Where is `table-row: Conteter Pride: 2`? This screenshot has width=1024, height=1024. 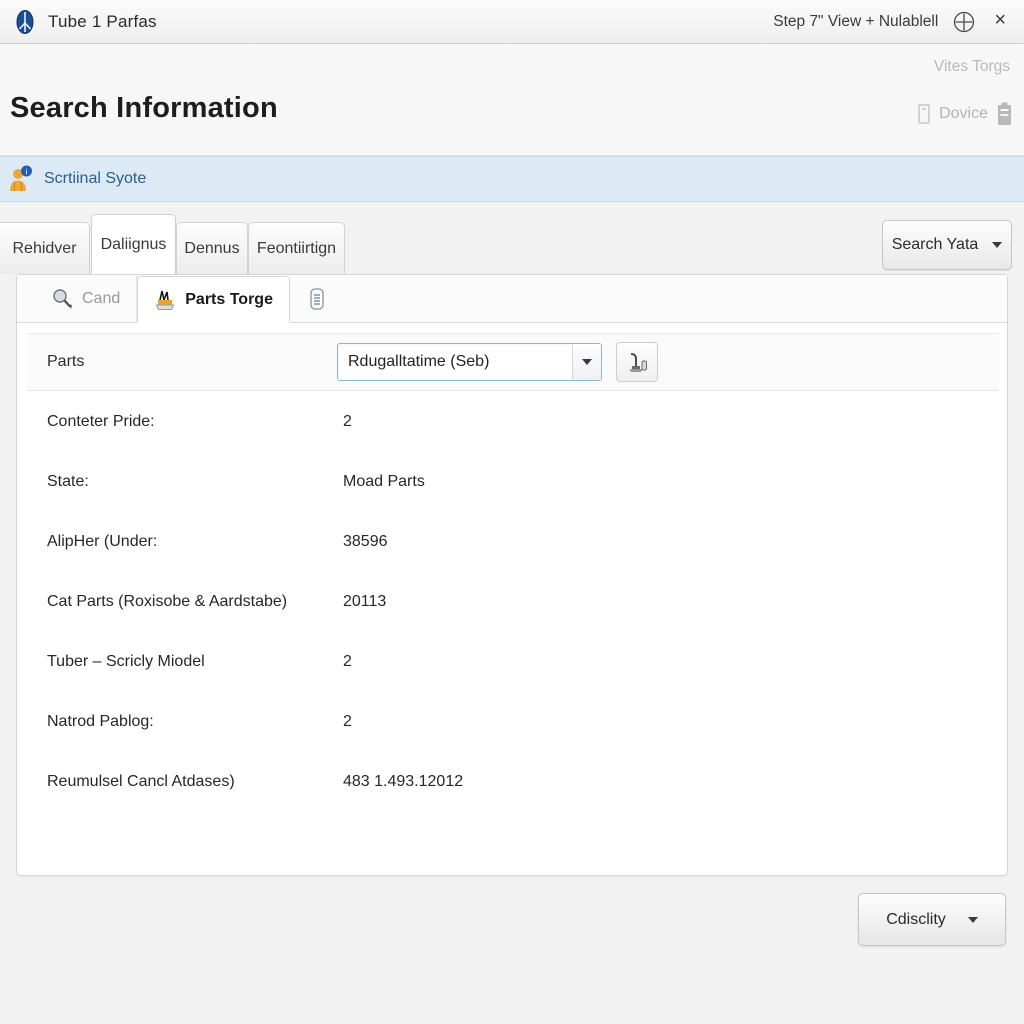
table-row: Conteter Pride: 2 is located at coordinates (513, 422).